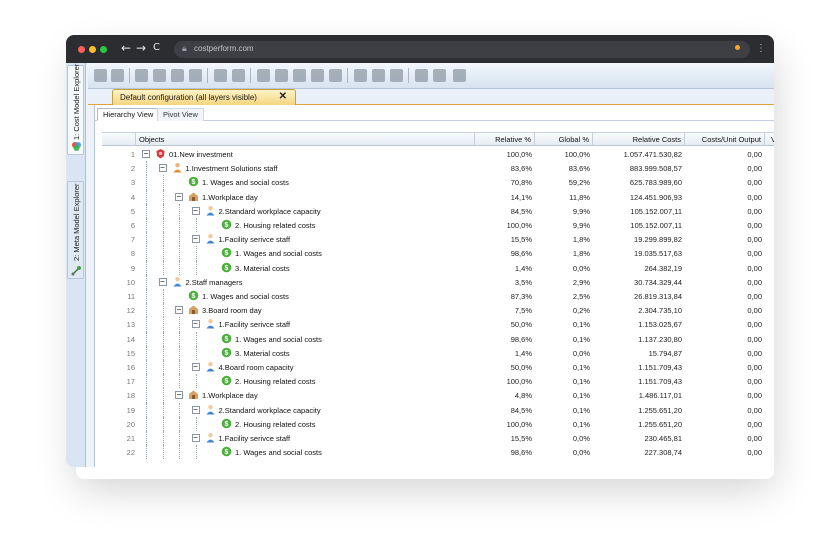 The height and width of the screenshot is (533, 840). Describe the element at coordinates (100, 75) in the screenshot. I see `new-icon` at that location.